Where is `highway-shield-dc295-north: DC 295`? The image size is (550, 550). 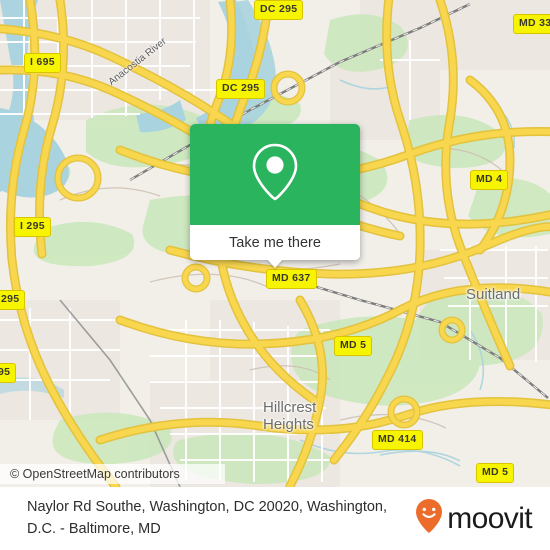
highway-shield-dc295-north: DC 295 is located at coordinates (279, 10).